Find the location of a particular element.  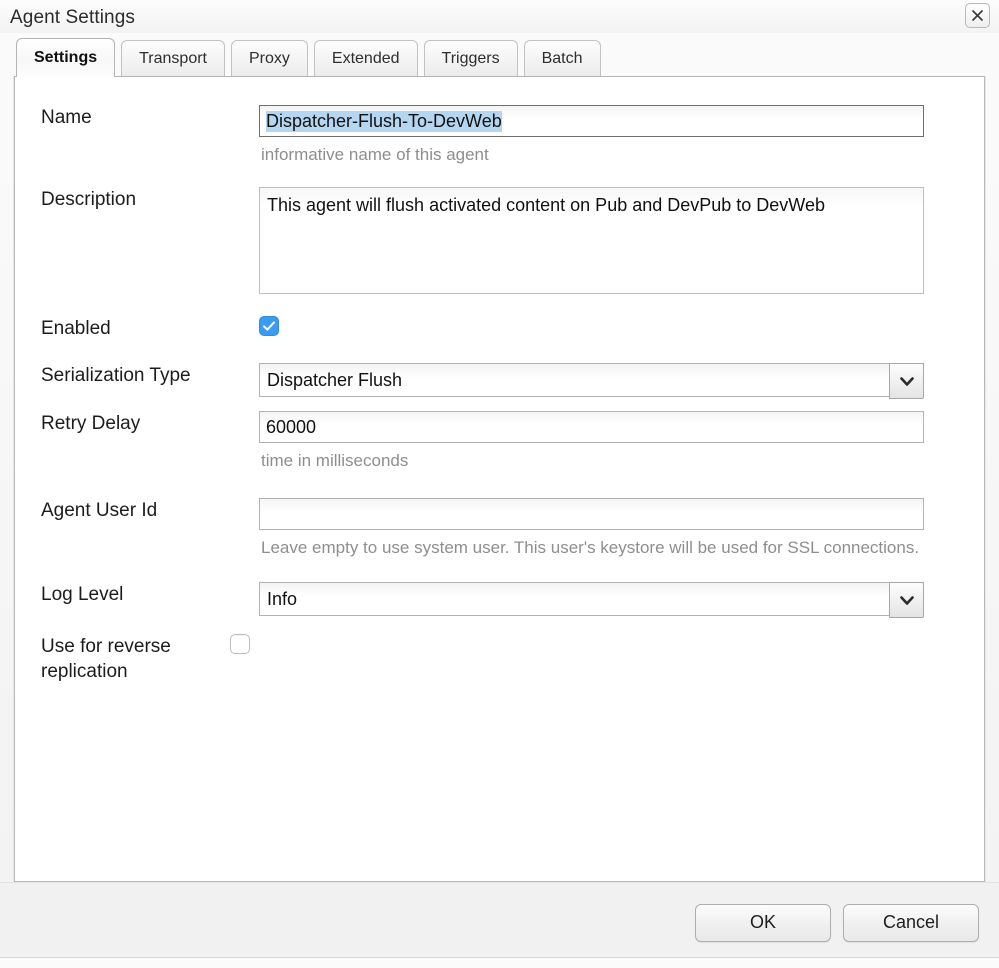

name-label: Name is located at coordinates (66, 117).